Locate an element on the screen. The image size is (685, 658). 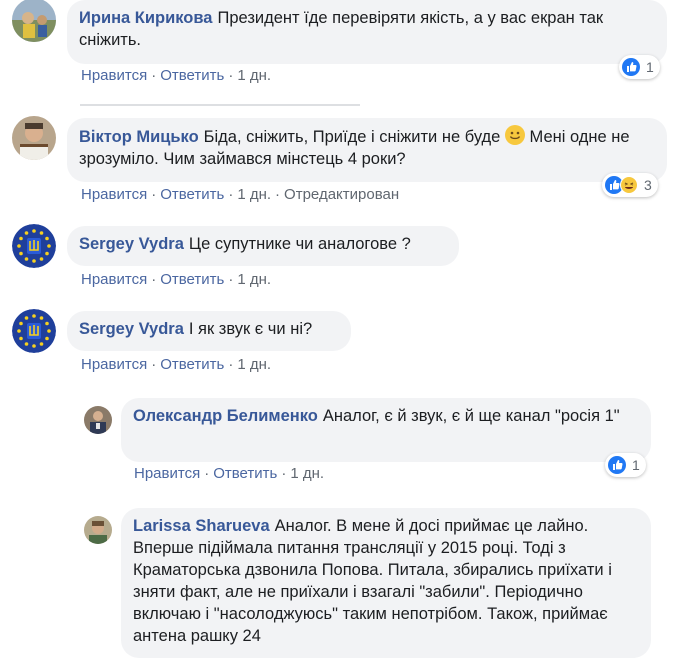
reactions-count: 3 is located at coordinates (648, 185).